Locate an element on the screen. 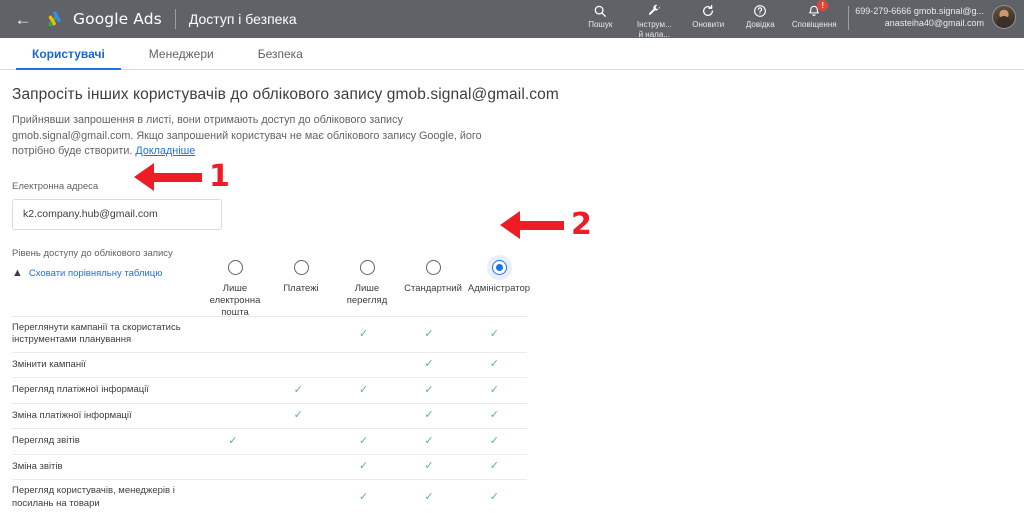  radio-email-only: Лише електронна пошта is located at coordinates (235, 289).